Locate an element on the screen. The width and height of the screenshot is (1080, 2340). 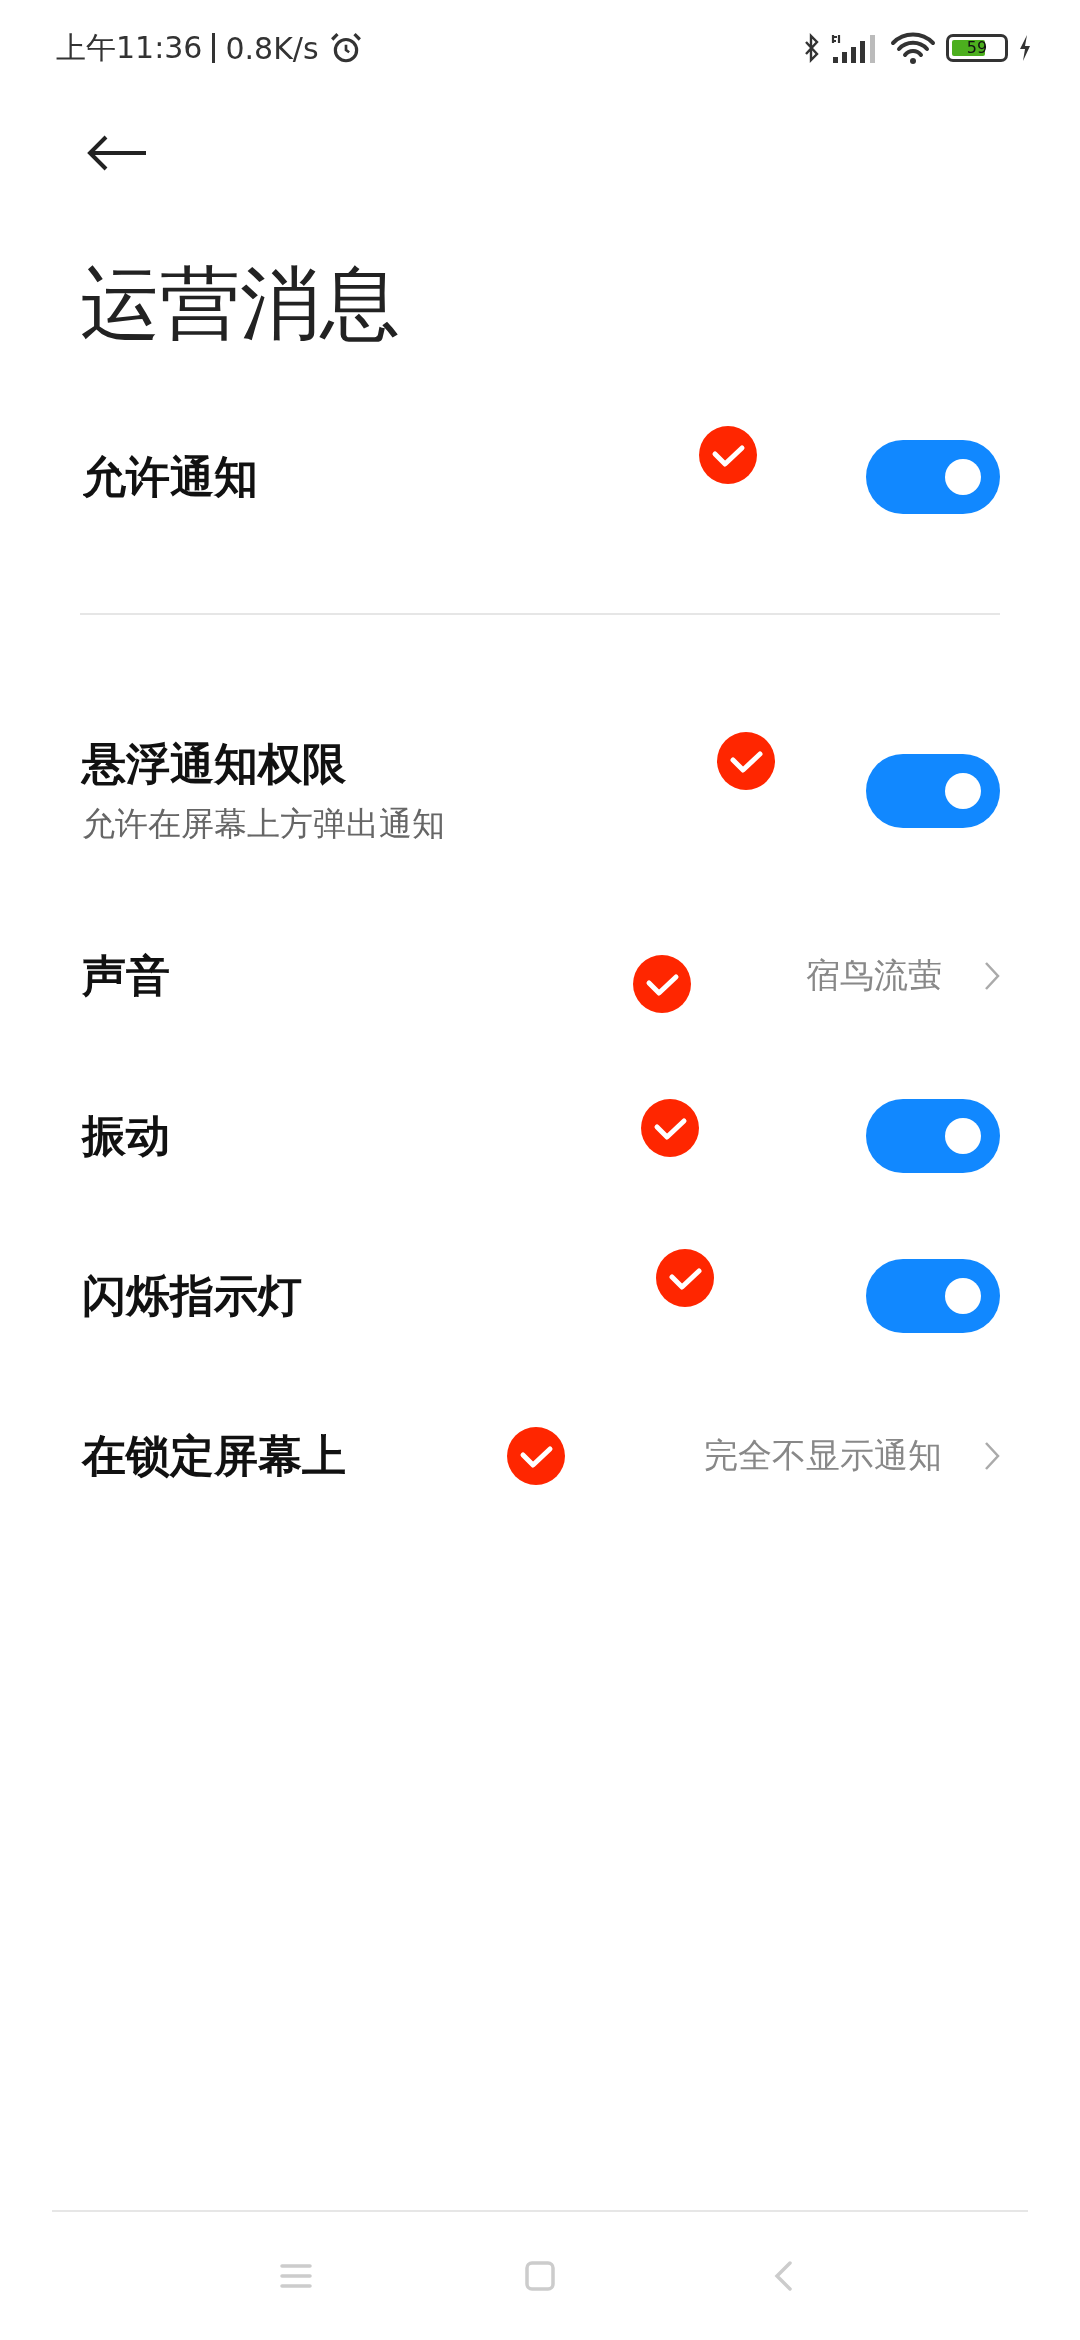
back-arrow-icon is located at coordinates (117, 153).